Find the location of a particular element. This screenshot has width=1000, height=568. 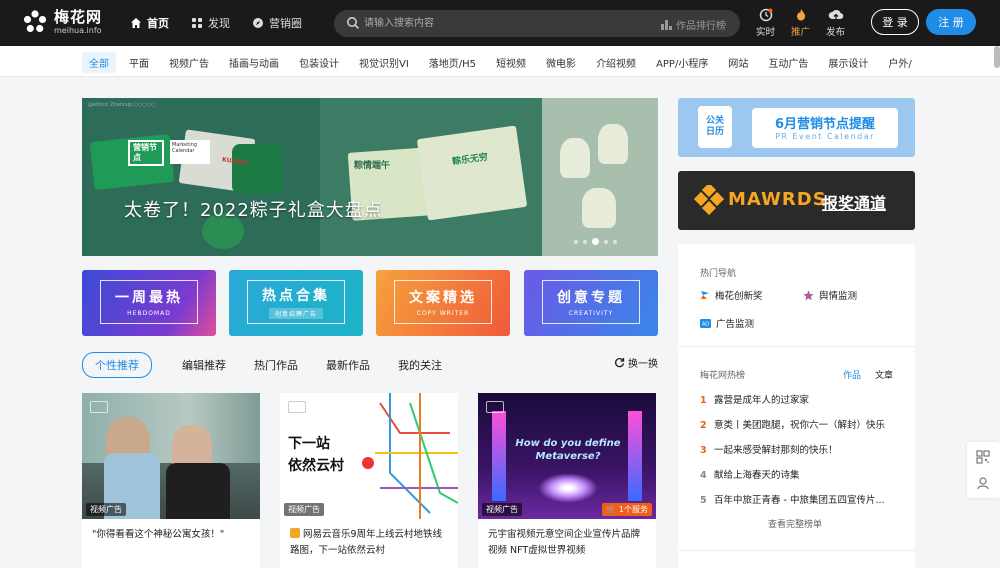

hot-list-item: 1 露营是成年人的过家家 is located at coordinates (800, 399).